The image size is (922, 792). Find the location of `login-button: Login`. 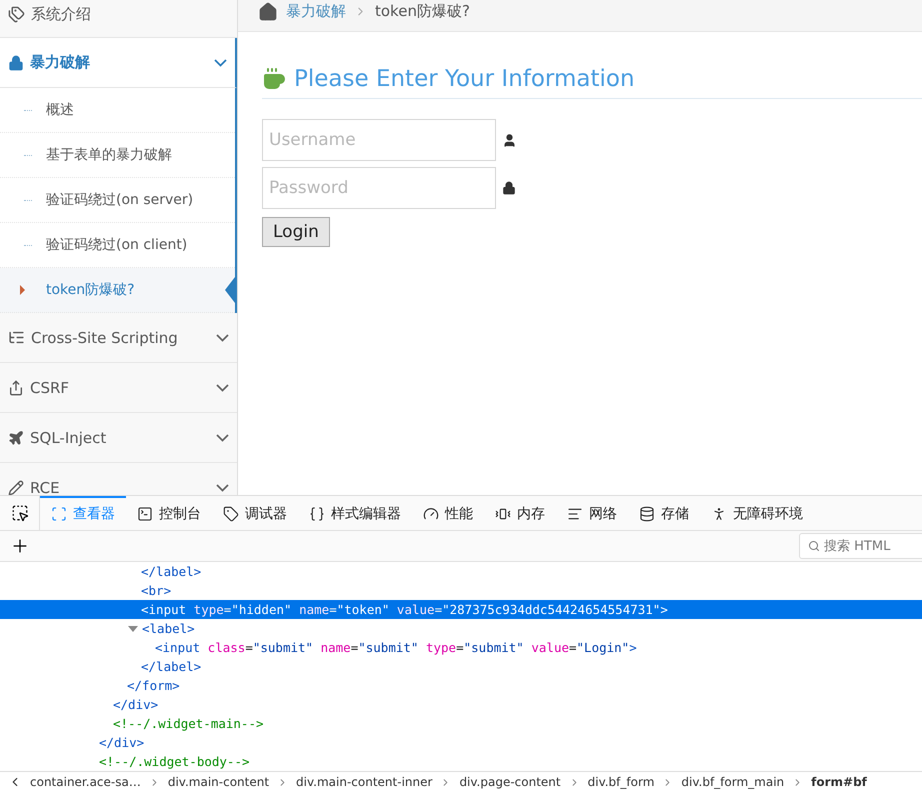

login-button: Login is located at coordinates (296, 232).